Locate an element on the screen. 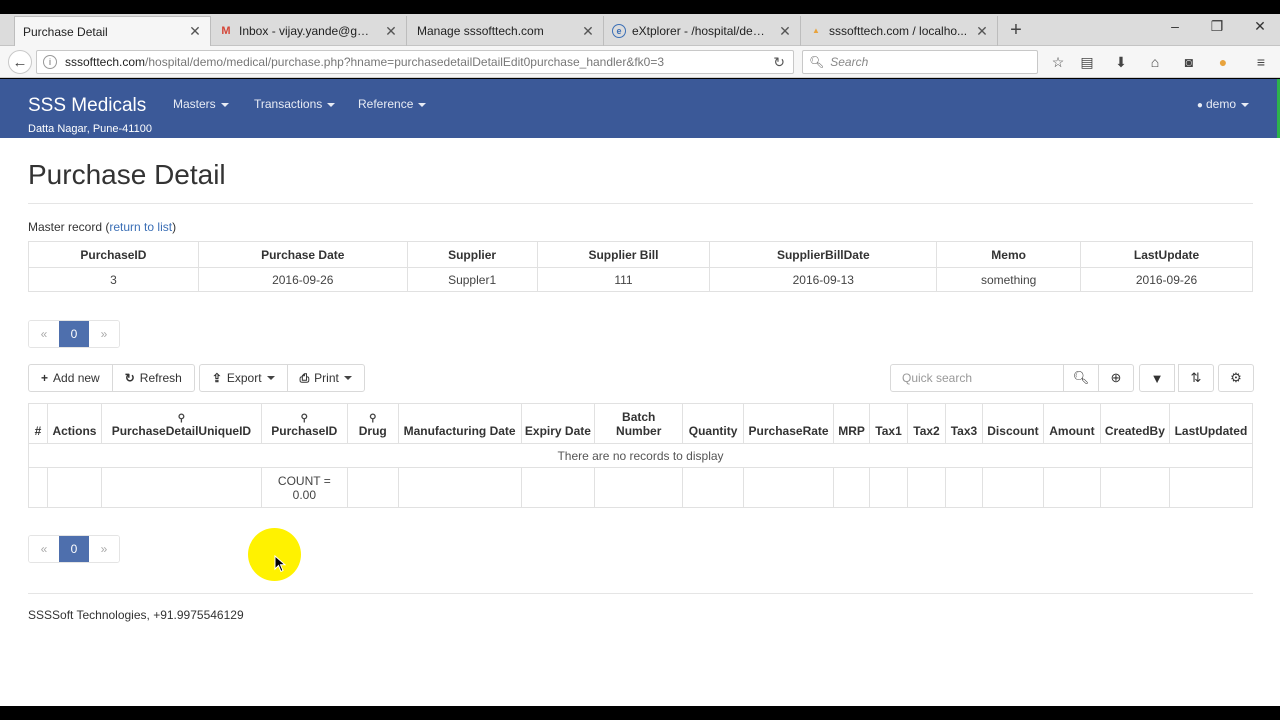 This screenshot has width=1280, height=720. col-header-label: PurchaseDetailUniqueID is located at coordinates (181, 431).